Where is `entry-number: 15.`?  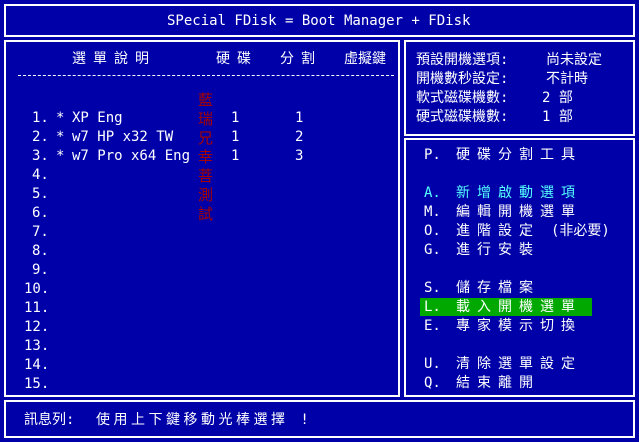
entry-number: 15. is located at coordinates (37, 384).